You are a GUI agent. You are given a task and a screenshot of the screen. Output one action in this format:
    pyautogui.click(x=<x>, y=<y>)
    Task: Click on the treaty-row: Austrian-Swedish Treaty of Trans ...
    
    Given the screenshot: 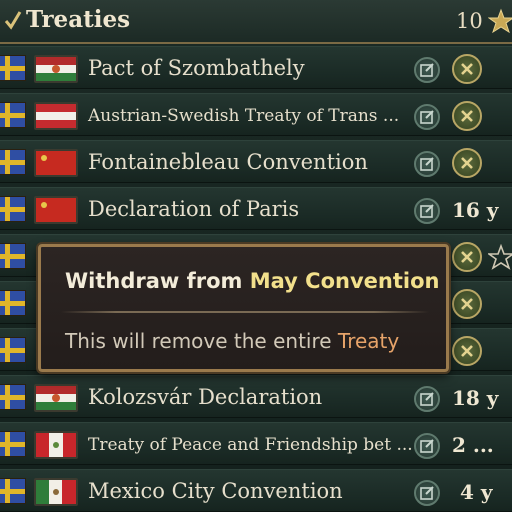 What is the action you would take?
    pyautogui.click(x=256, y=114)
    